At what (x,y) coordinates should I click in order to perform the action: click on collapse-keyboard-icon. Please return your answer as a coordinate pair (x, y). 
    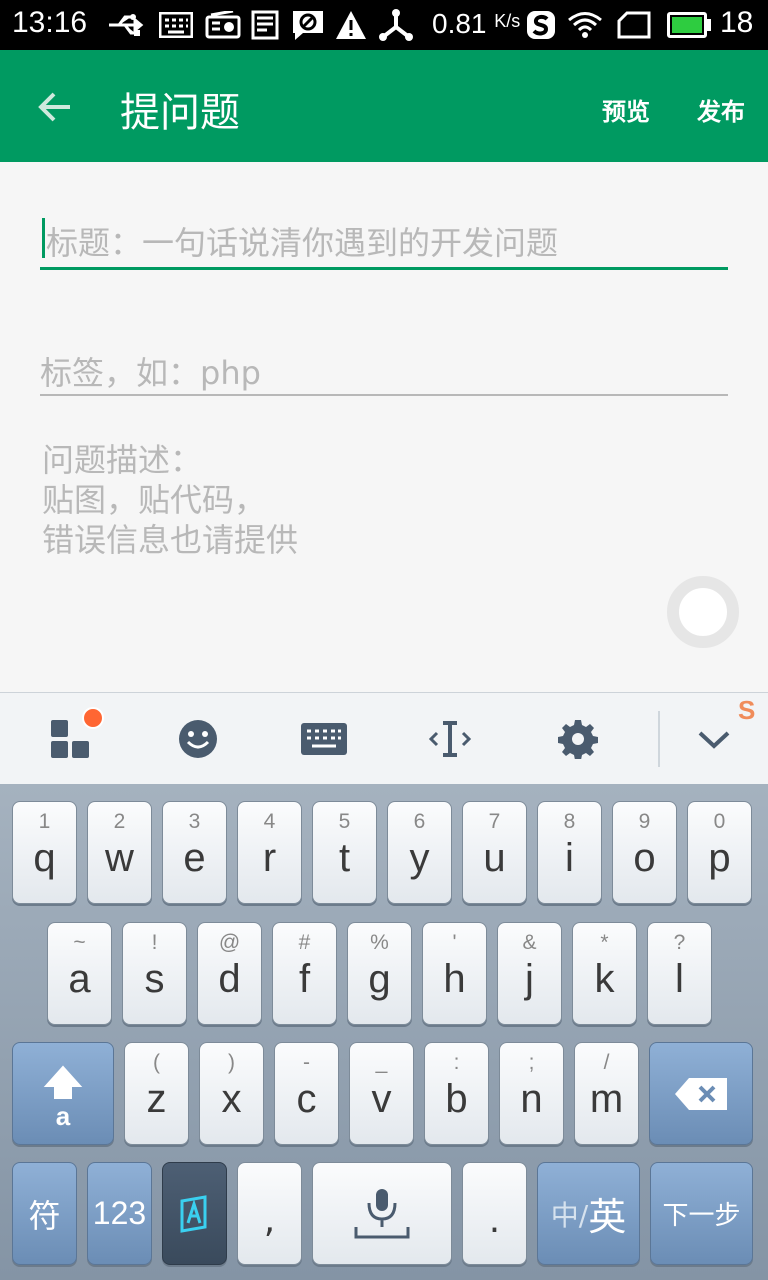
    Looking at the image, I should click on (714, 739).